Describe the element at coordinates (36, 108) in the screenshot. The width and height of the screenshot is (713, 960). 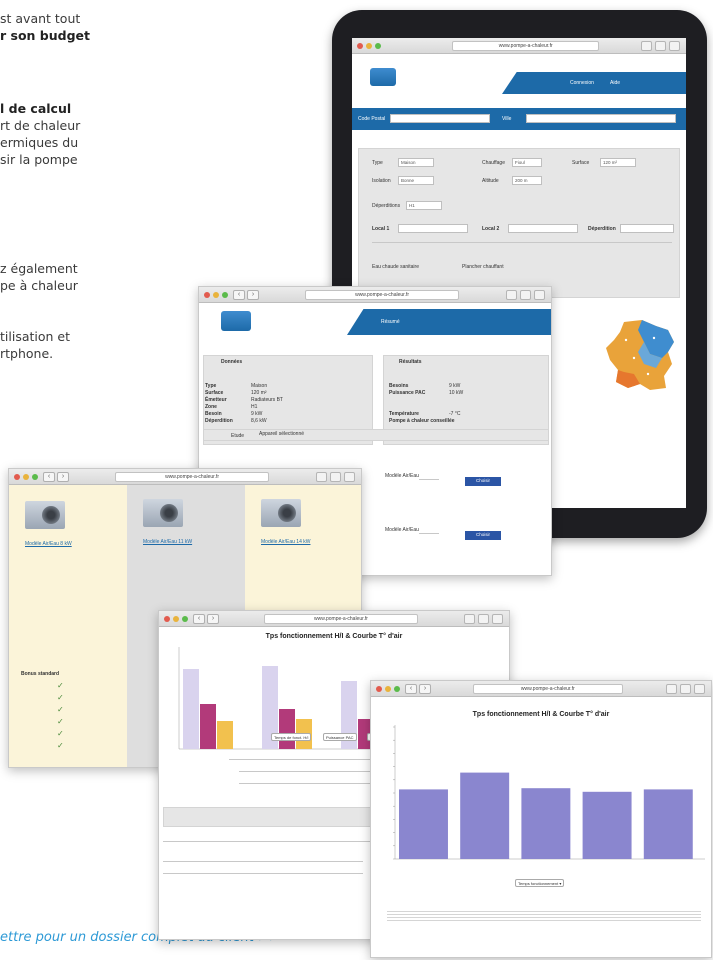
I see `brochure-line: l de calcul` at that location.